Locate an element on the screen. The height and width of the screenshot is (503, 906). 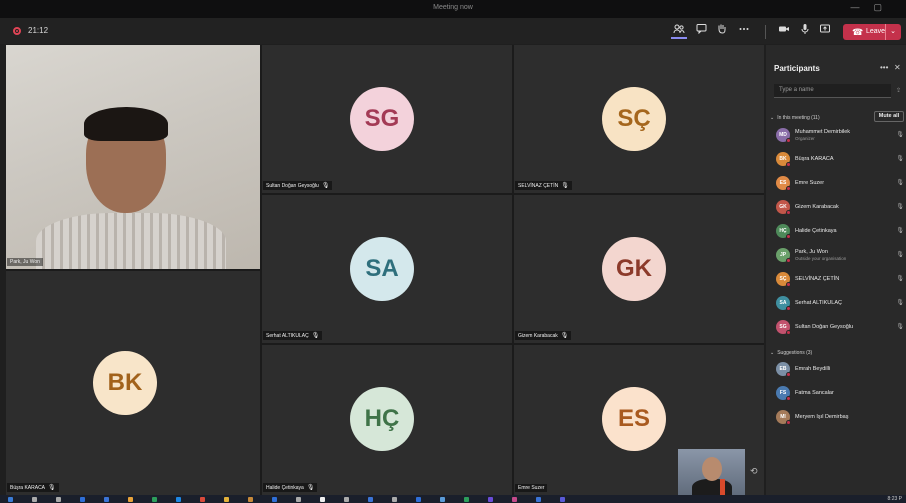
video-tile-gizem: GK Gizem Karabacak 🎙 is located at coordinates (639, 269).